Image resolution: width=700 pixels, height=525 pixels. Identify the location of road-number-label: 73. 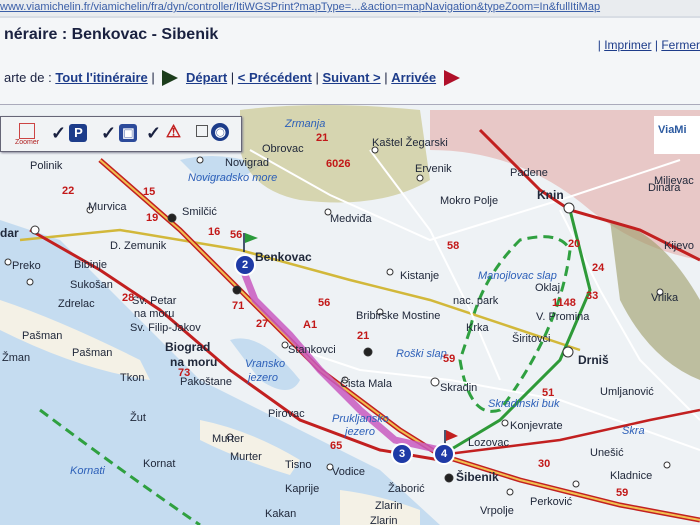
(184, 373).